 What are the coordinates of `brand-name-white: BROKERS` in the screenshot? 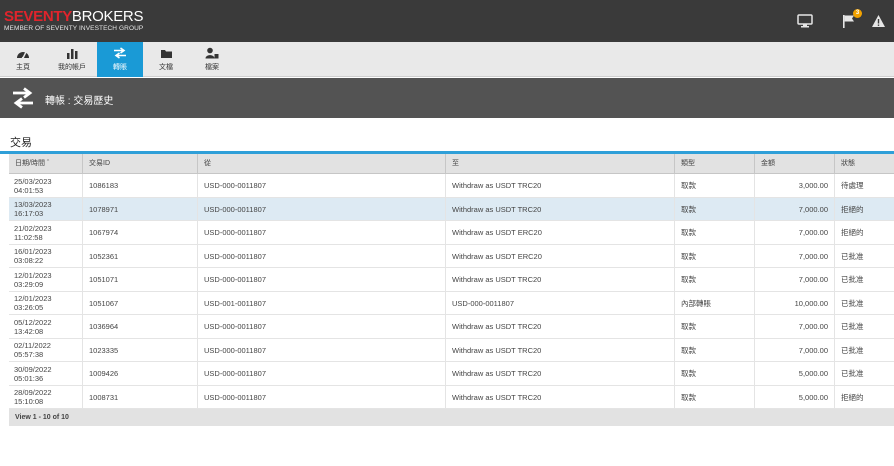 It's located at (107, 16).